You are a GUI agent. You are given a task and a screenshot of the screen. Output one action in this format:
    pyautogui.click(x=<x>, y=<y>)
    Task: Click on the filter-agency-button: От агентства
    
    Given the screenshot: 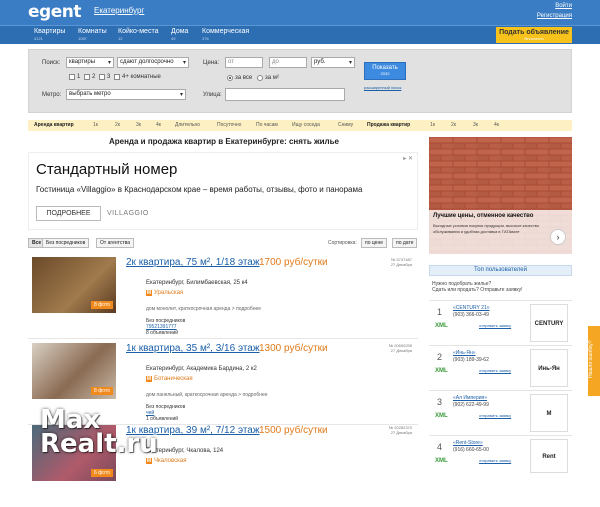 What is the action you would take?
    pyautogui.click(x=115, y=243)
    